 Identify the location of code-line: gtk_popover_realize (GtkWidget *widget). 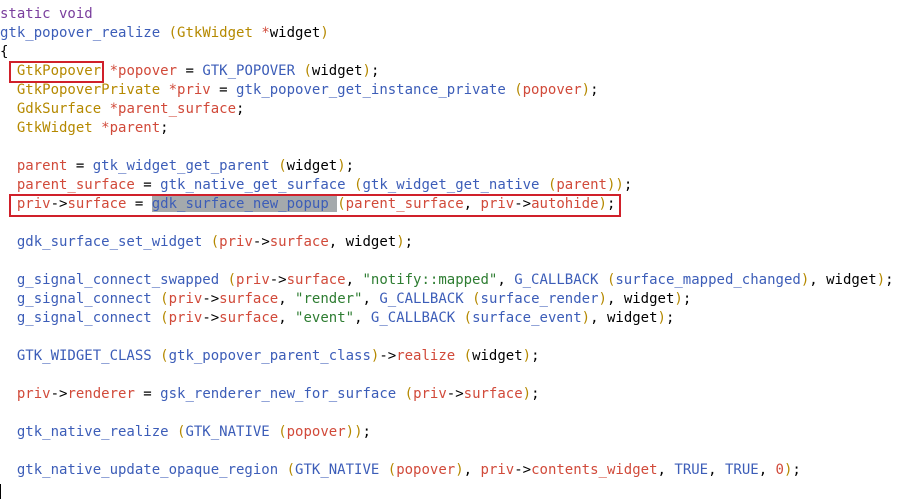
(447, 33).